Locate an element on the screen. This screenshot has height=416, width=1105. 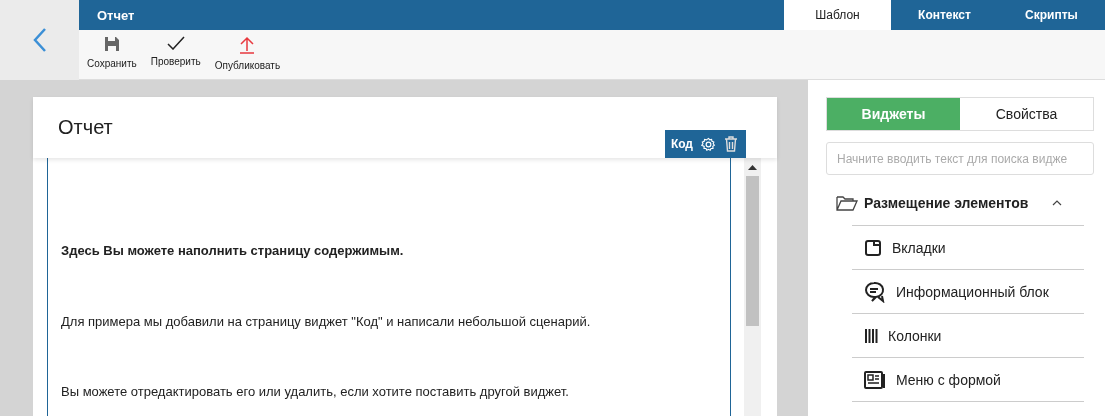
delete-icon is located at coordinates (731, 144).